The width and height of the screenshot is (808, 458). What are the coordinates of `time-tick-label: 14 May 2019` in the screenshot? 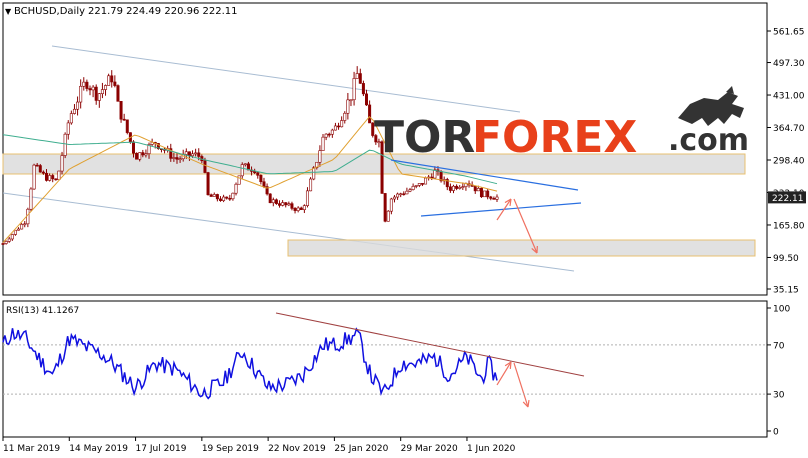 It's located at (98, 449).